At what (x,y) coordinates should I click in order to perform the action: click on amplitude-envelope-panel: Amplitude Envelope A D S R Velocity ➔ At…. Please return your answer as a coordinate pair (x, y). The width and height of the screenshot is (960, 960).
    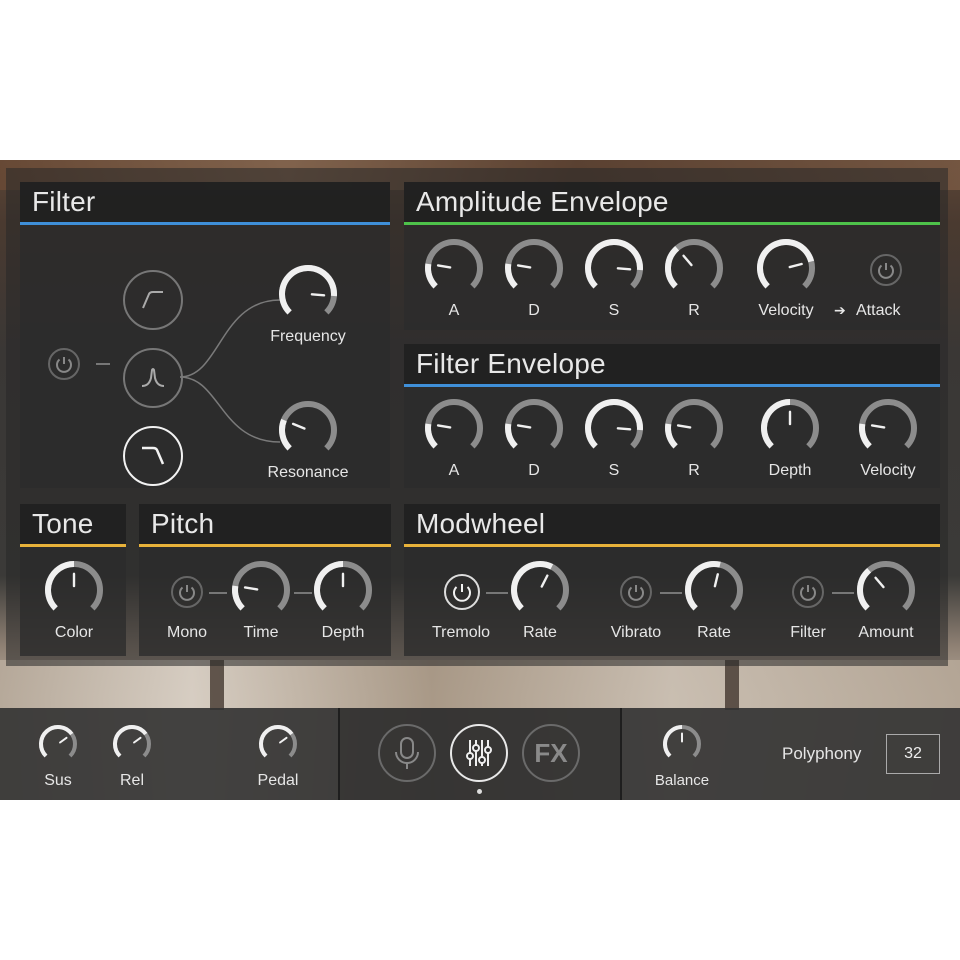
    Looking at the image, I should click on (672, 256).